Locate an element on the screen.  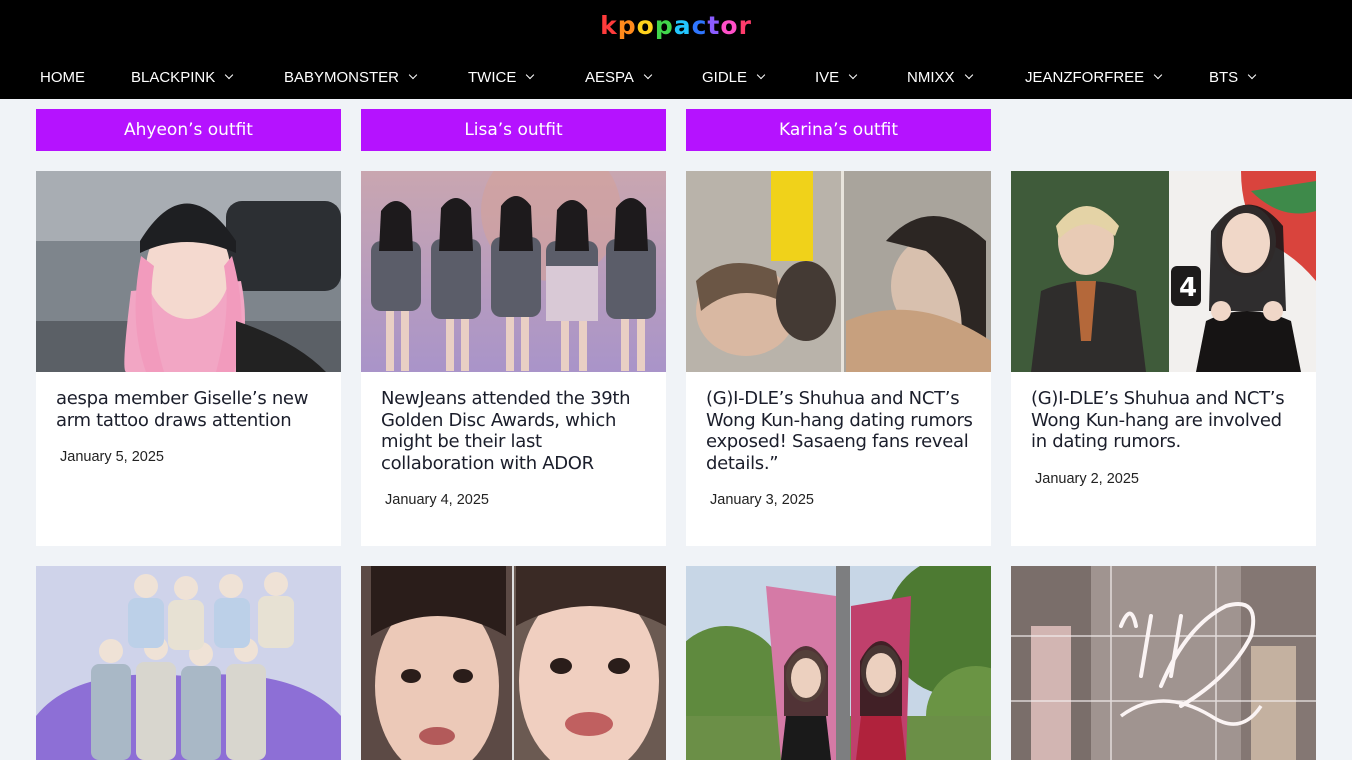
svg-text: 4 is located at coordinates (1188, 288).